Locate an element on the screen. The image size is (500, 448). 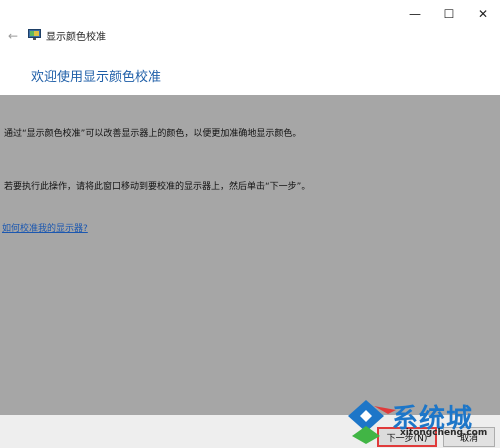
next-button: 下一步(N) is located at coordinates (407, 437).